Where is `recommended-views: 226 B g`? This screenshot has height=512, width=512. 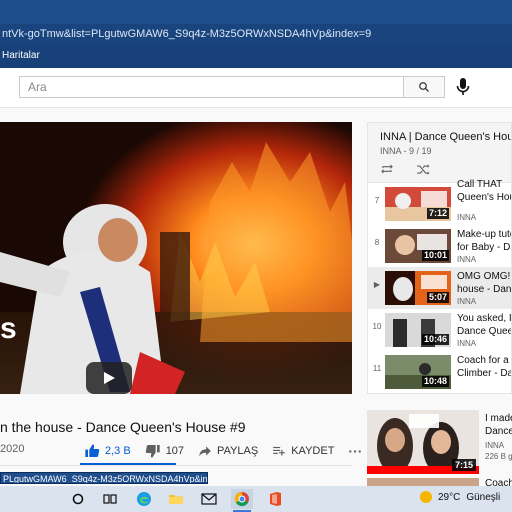
recommended-views: 226 B g is located at coordinates (498, 456).